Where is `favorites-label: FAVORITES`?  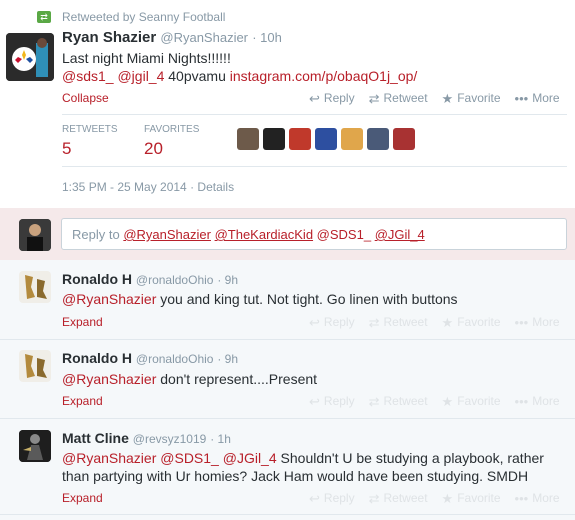 favorites-label: FAVORITES is located at coordinates (172, 129).